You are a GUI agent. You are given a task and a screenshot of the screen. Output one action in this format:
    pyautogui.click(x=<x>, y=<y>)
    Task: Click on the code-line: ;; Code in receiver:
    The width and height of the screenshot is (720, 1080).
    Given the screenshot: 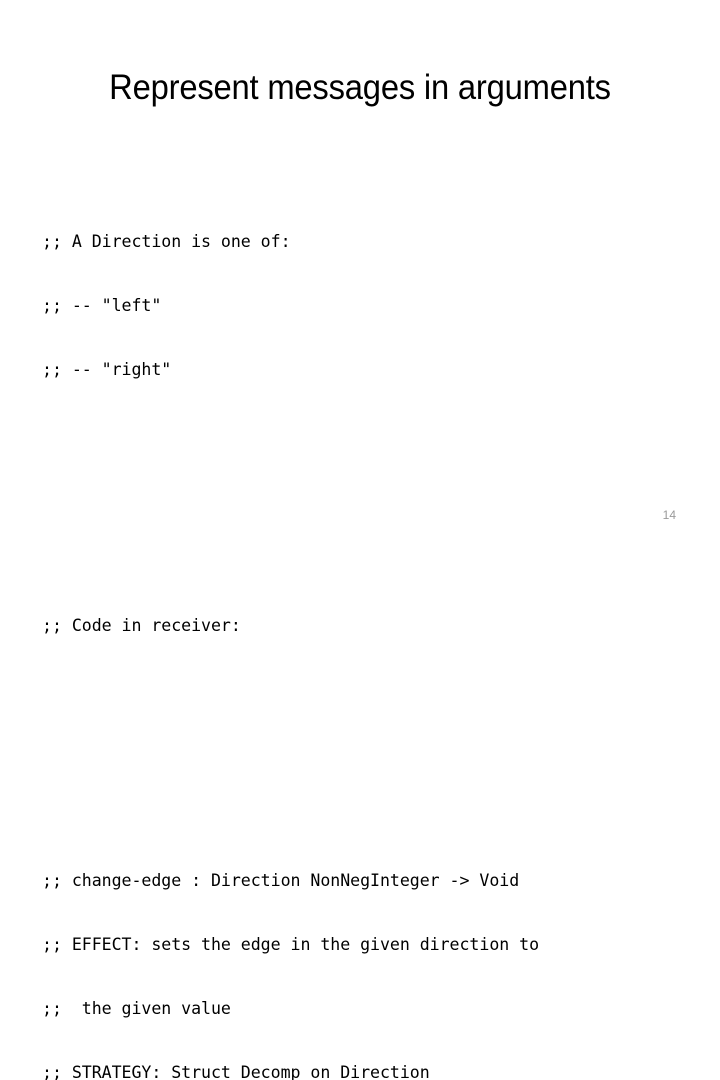 What is the action you would take?
    pyautogui.click(x=141, y=625)
    